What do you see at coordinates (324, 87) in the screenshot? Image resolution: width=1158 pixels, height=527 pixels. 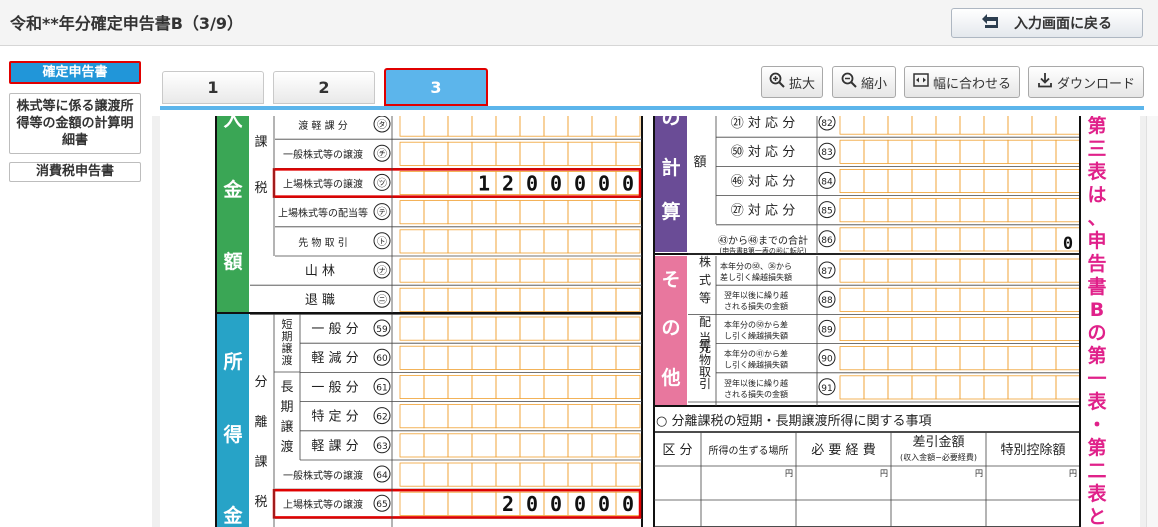 I see `tab-page-2: 2` at bounding box center [324, 87].